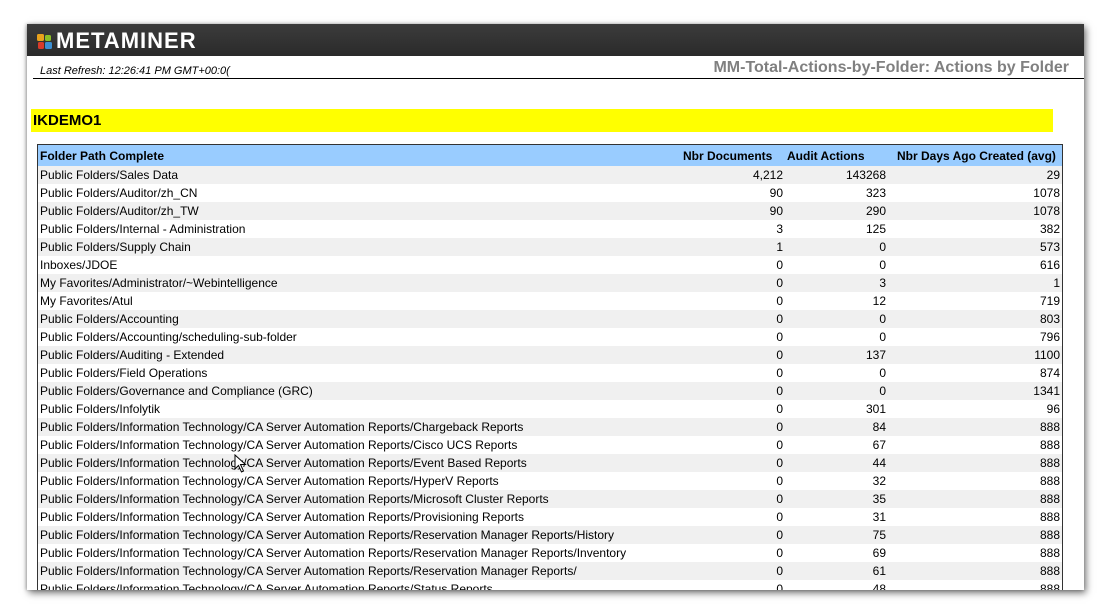 This screenshot has width=1112, height=608. I want to click on days-ago-created-cell: 1078, so click(975, 211).